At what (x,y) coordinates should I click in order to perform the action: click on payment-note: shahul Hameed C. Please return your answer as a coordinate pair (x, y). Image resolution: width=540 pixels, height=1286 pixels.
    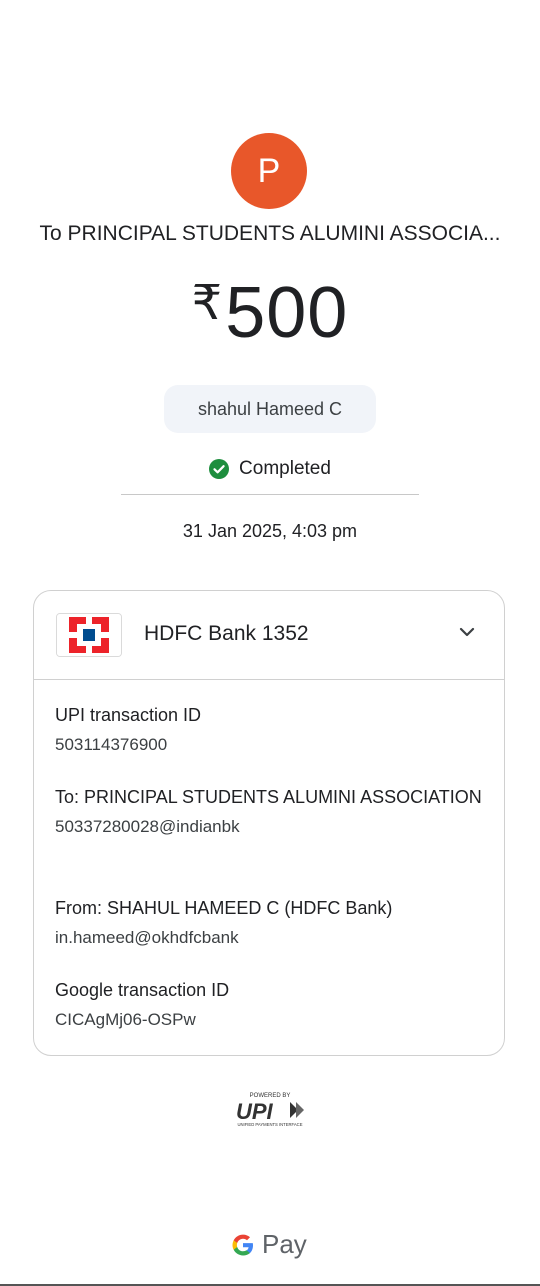
    Looking at the image, I should click on (270, 409).